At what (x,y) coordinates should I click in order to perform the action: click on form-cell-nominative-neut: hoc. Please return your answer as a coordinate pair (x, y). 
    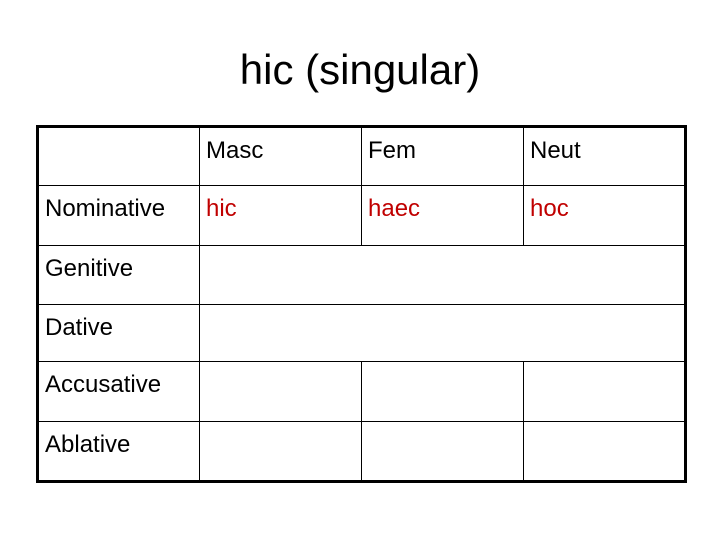
    Looking at the image, I should click on (604, 215).